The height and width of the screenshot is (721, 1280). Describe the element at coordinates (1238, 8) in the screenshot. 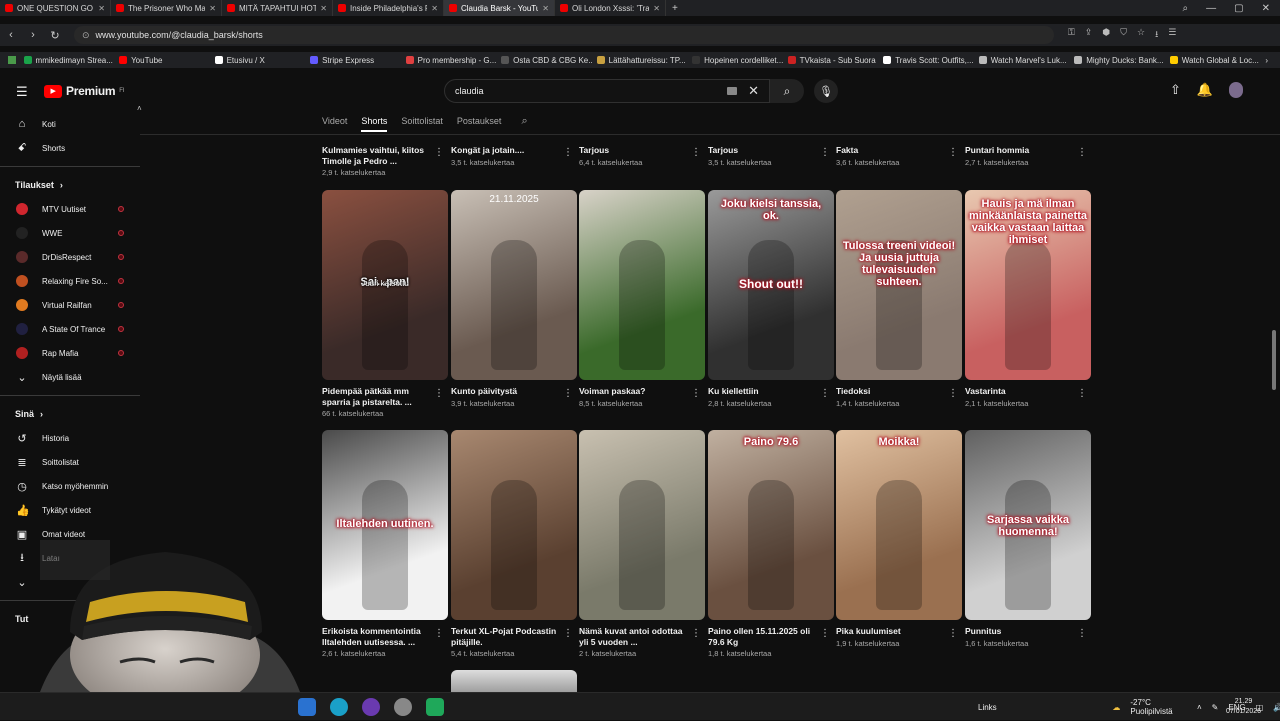

I see `maximize-icon: ▢` at that location.